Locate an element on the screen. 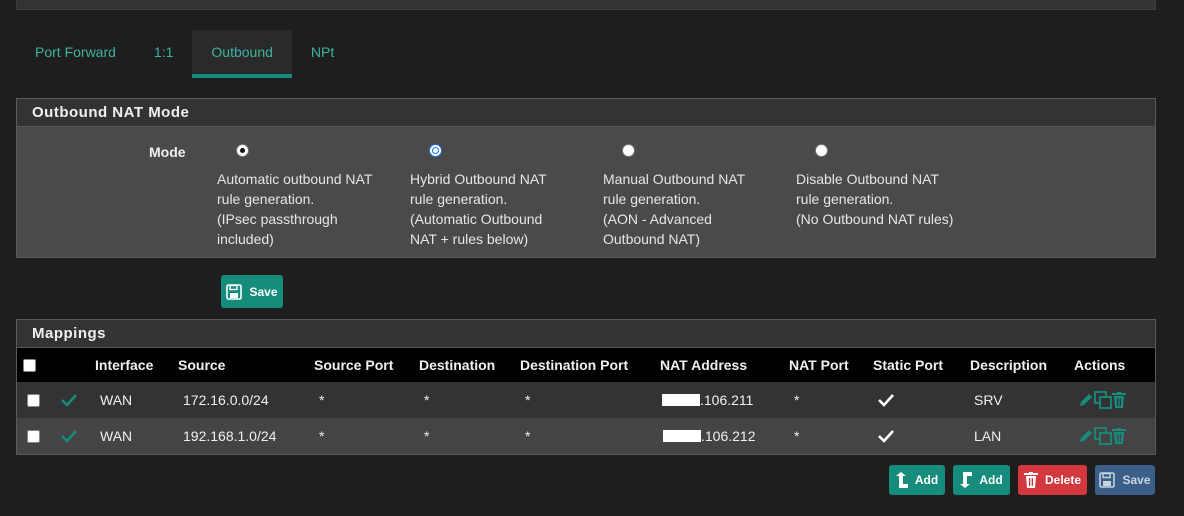  col-static-port: Static Port is located at coordinates (908, 365).